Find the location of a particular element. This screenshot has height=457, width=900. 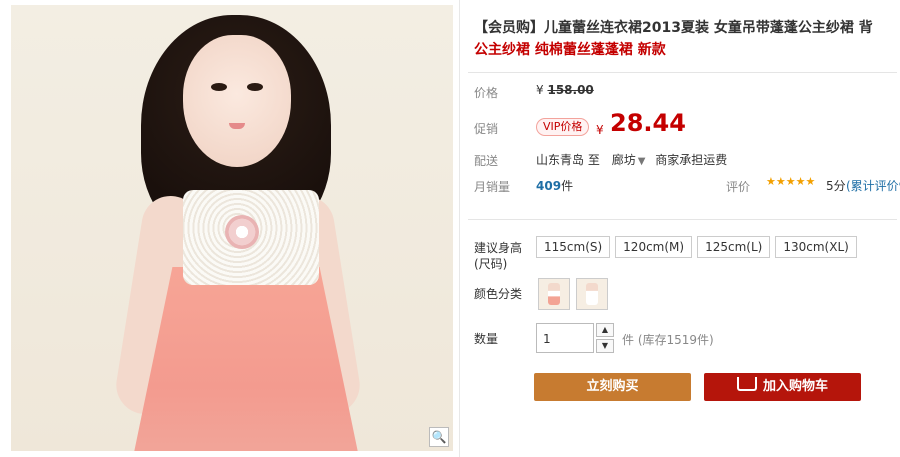

product-title-tail: 公主纱裙 纯棉蕾丝蓬蓬裙 新款 is located at coordinates (570, 50).